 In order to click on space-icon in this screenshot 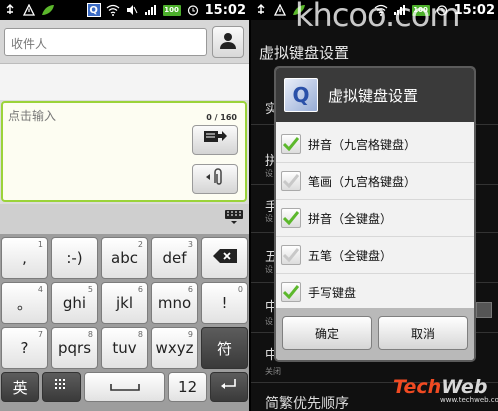, I will do `click(124, 387)`.